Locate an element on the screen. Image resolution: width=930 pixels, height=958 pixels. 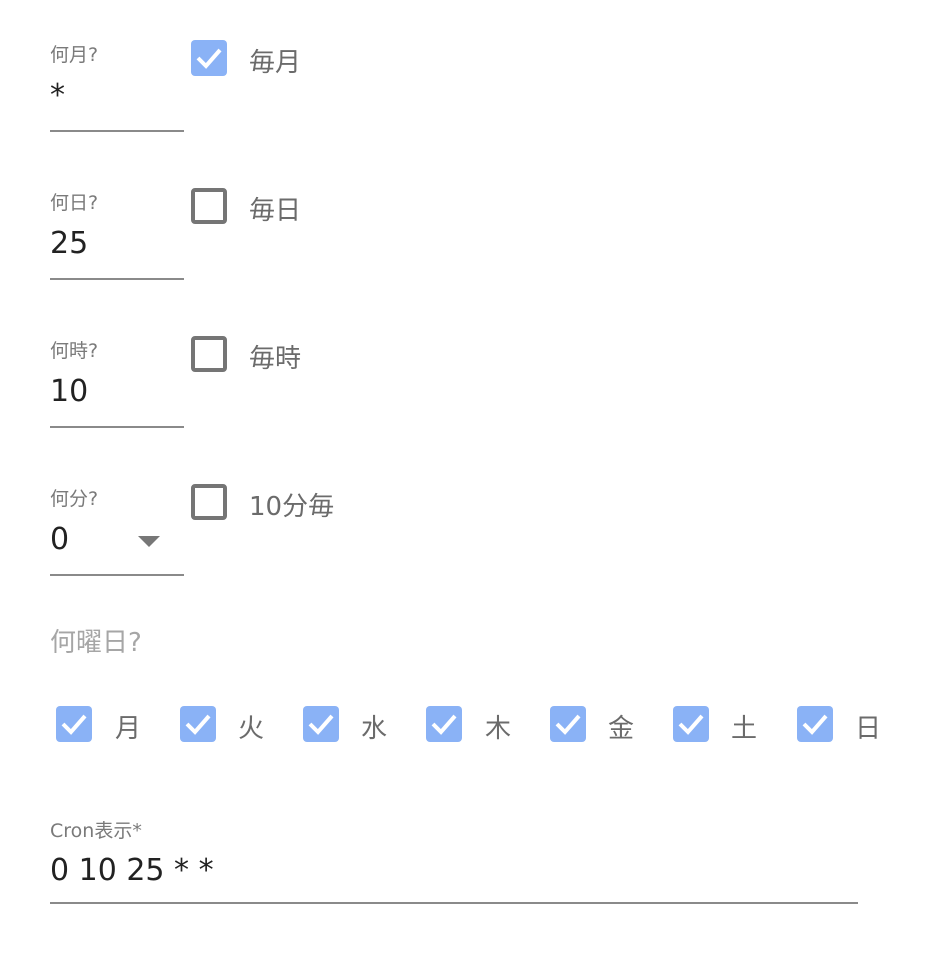
weekday-label-sun: 日 is located at coordinates (868, 729).